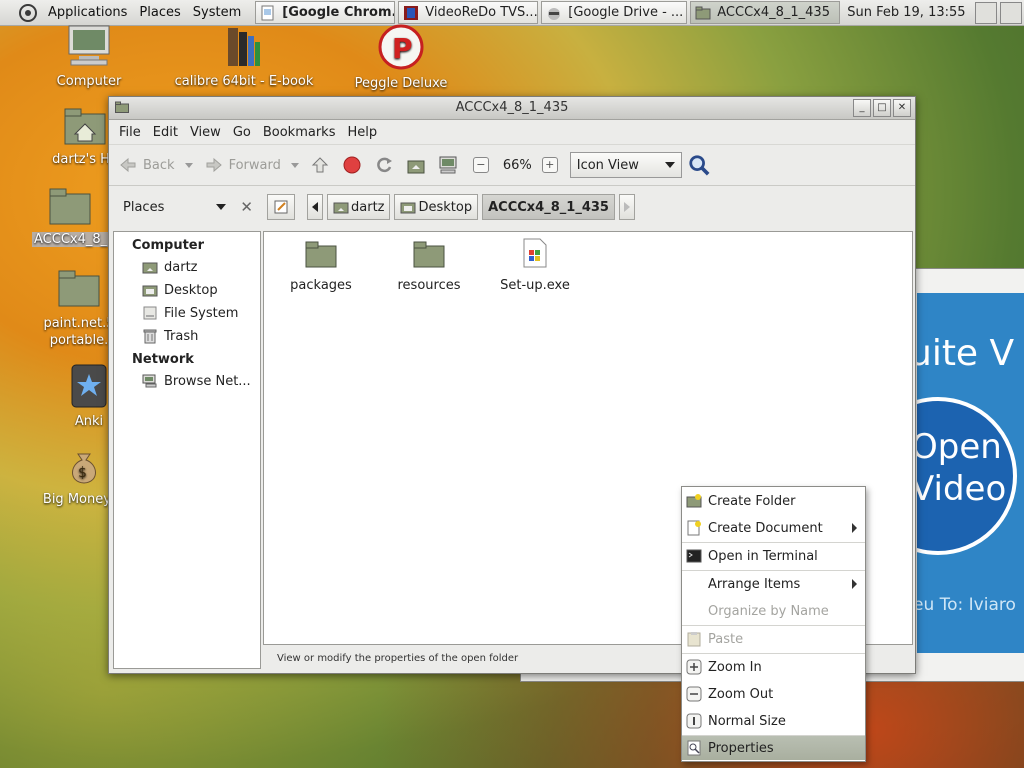 The width and height of the screenshot is (1024, 768). I want to click on clock: Sun Feb 19, 13:55, so click(906, 12).